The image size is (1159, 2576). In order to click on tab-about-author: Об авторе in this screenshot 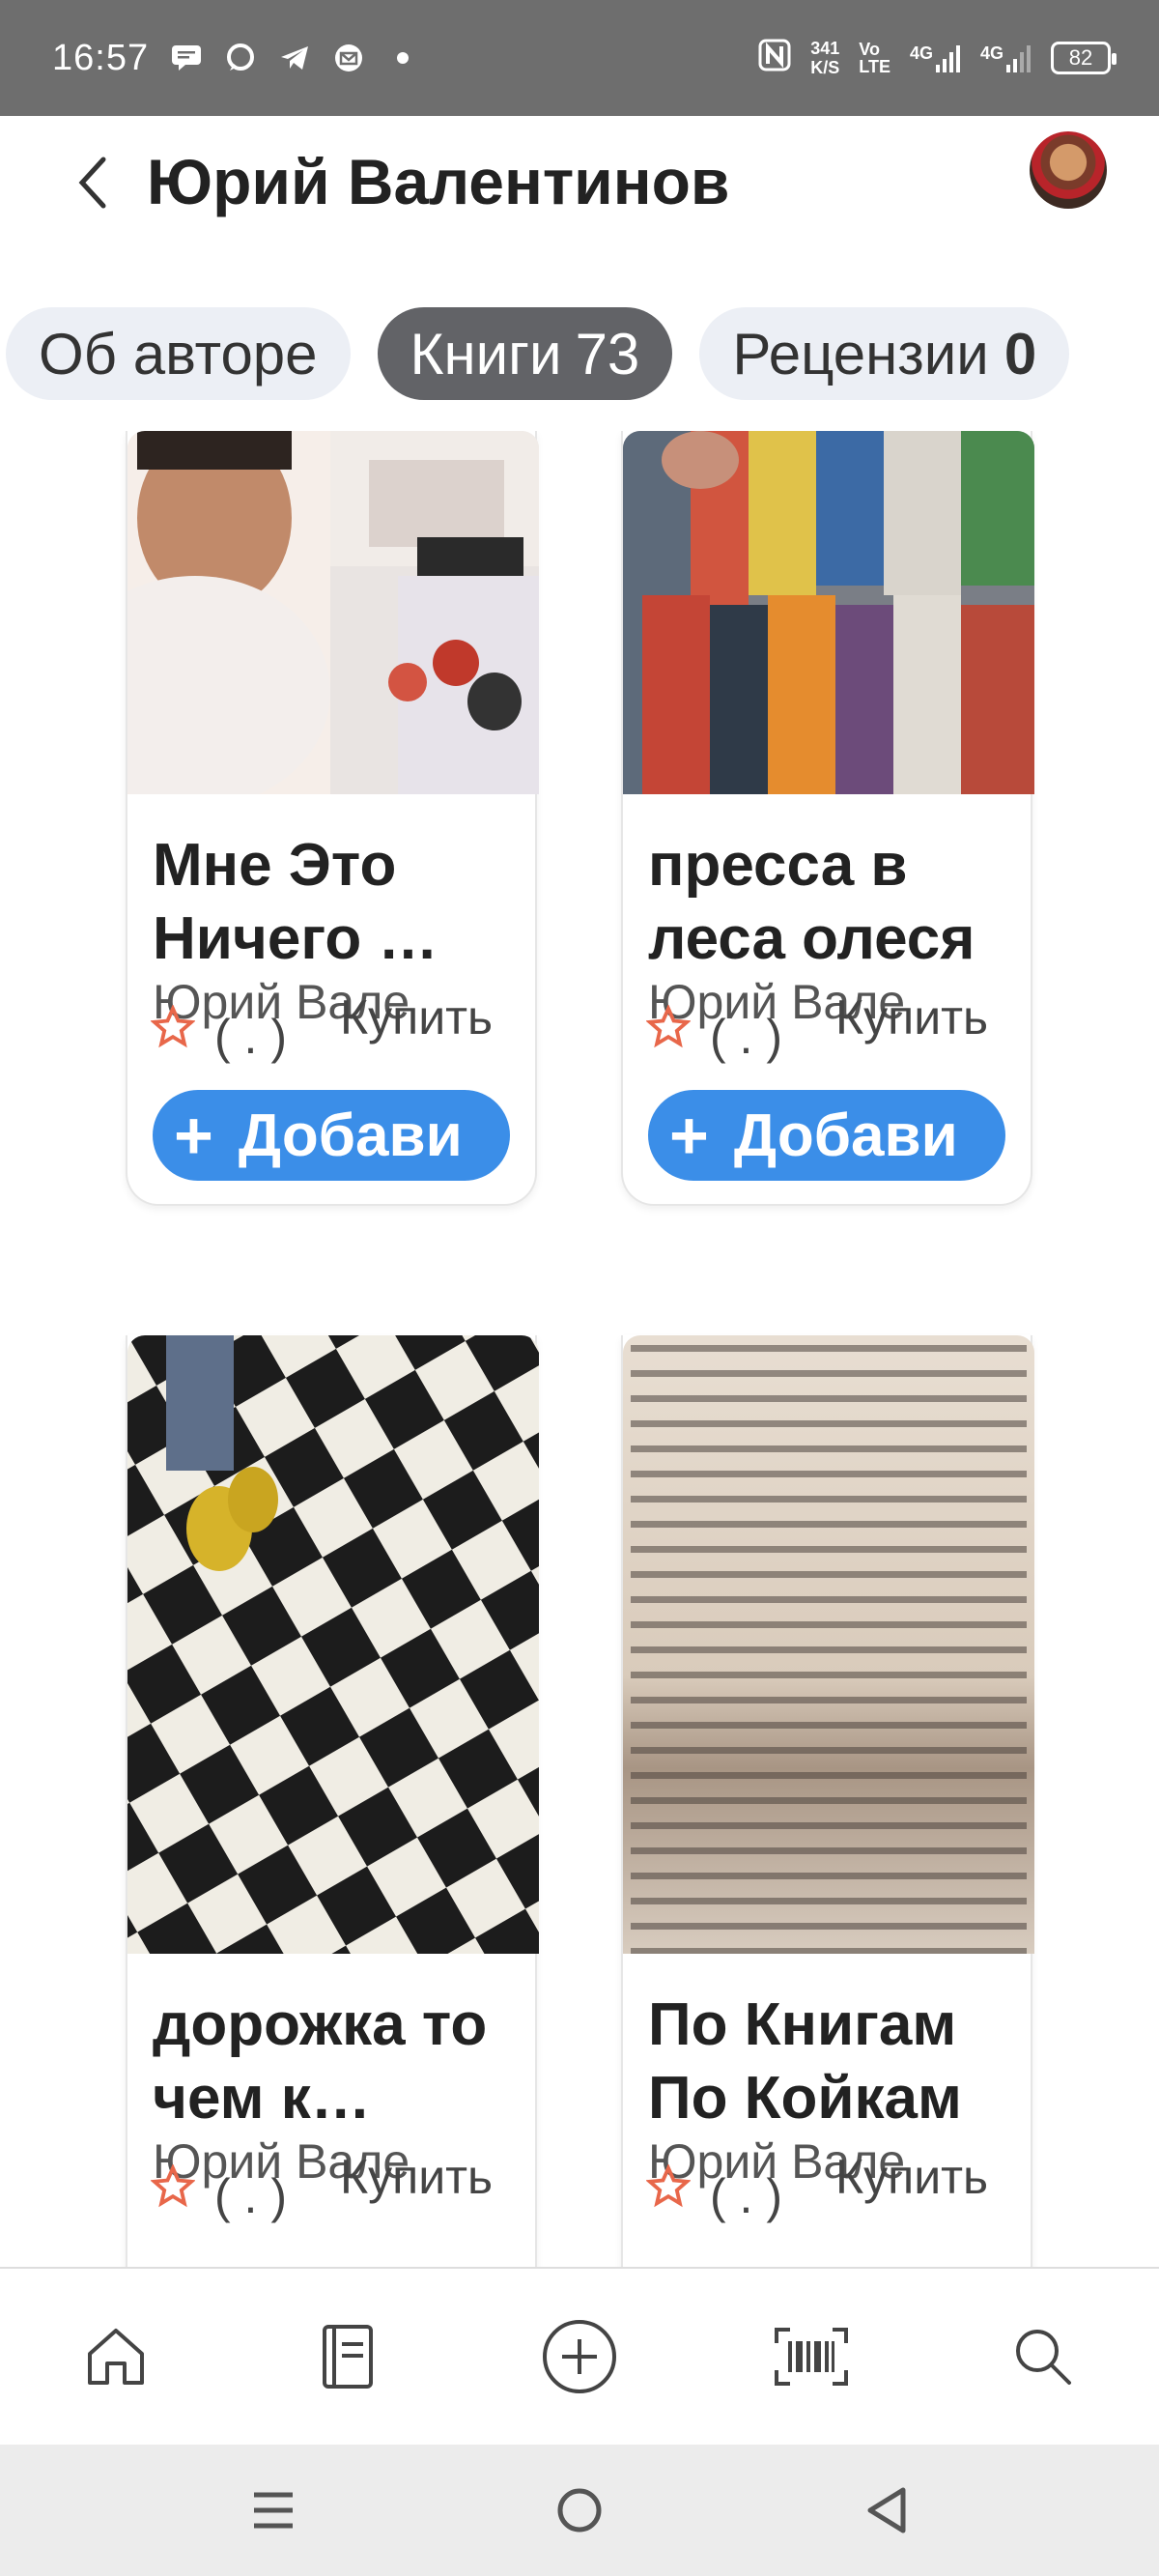, I will do `click(179, 354)`.